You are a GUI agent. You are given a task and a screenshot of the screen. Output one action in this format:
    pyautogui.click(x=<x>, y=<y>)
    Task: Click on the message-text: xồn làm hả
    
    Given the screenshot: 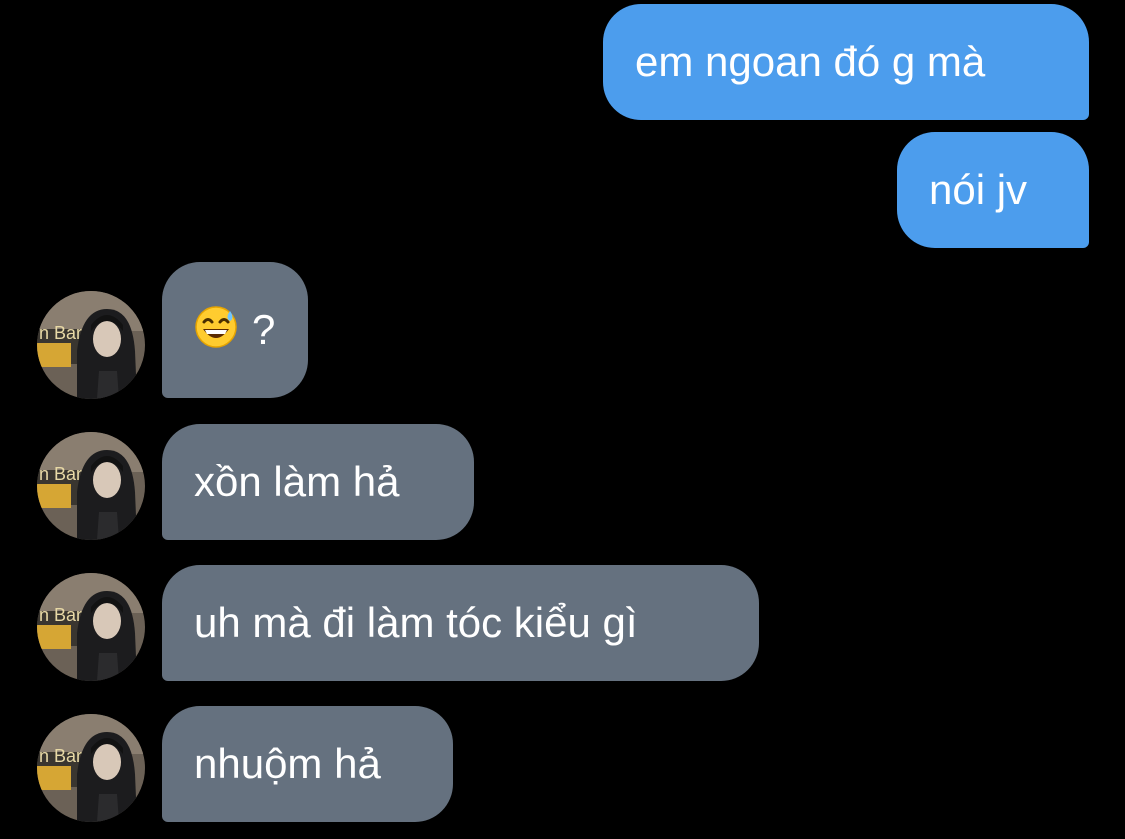 What is the action you would take?
    pyautogui.click(x=297, y=481)
    